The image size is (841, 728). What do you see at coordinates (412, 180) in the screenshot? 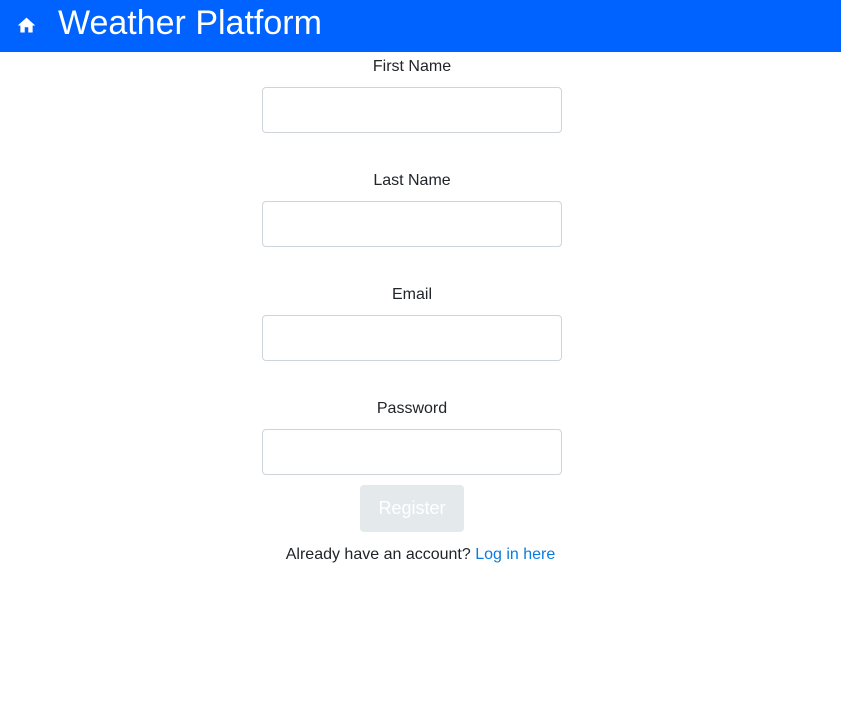
I see `last-name-label: Last Name` at bounding box center [412, 180].